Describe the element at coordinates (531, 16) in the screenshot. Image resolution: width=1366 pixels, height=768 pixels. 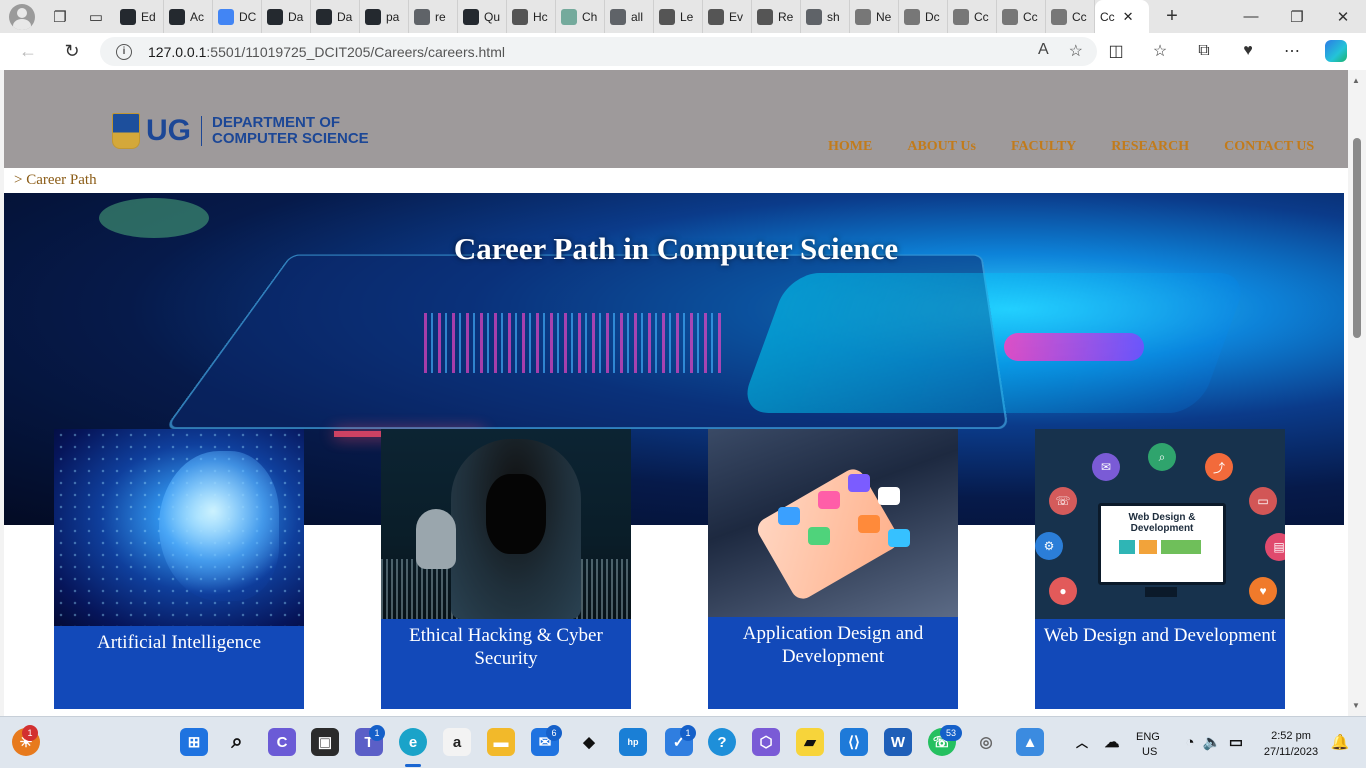
I see `browser-tab: Hc` at that location.